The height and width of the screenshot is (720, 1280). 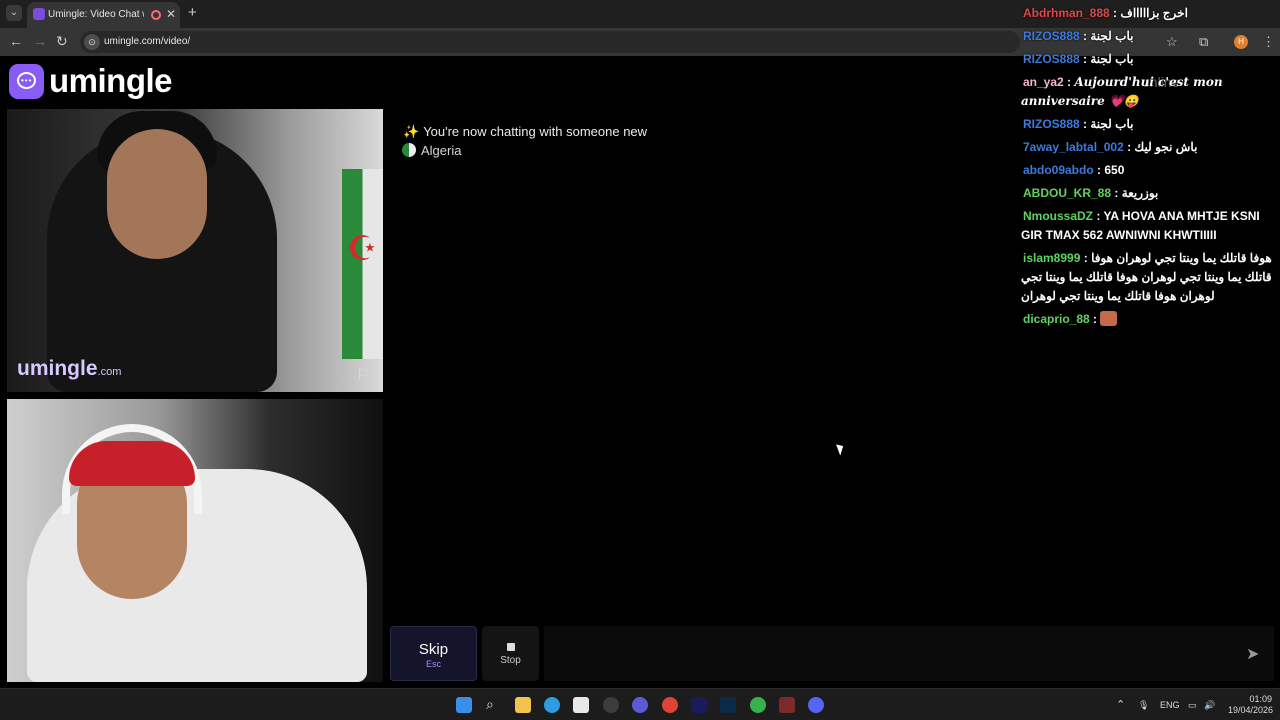 What do you see at coordinates (441, 150) in the screenshot?
I see `country-name: Algeria` at bounding box center [441, 150].